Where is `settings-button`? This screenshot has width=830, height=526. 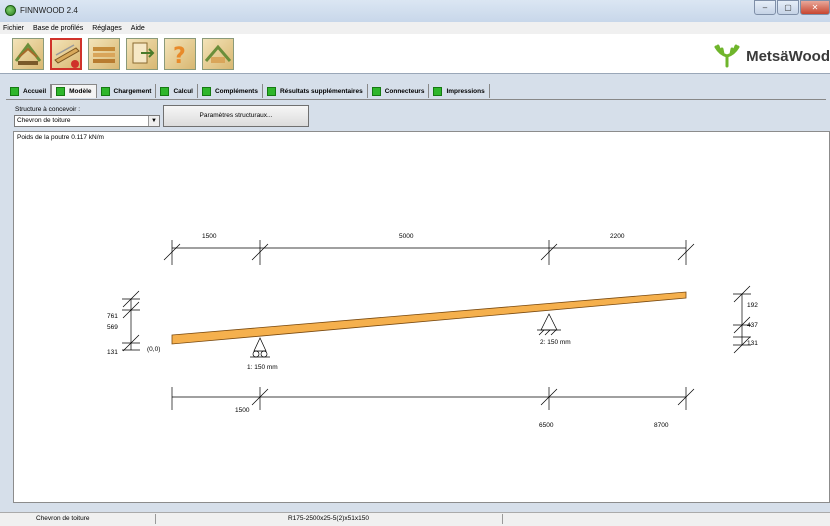
settings-button is located at coordinates (218, 54).